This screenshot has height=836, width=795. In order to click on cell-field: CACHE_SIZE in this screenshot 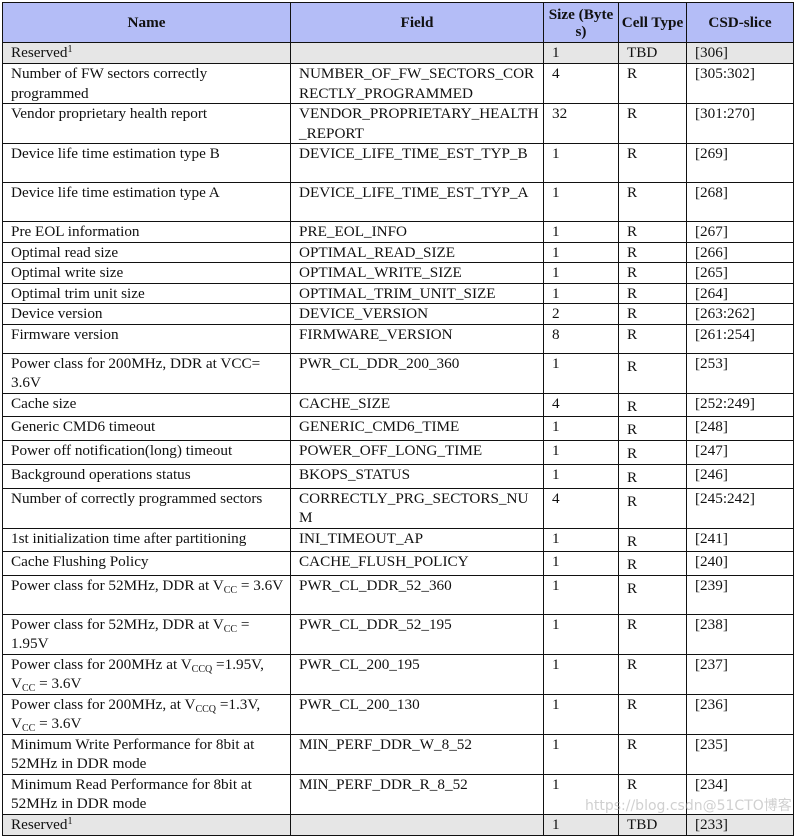, I will do `click(417, 404)`.